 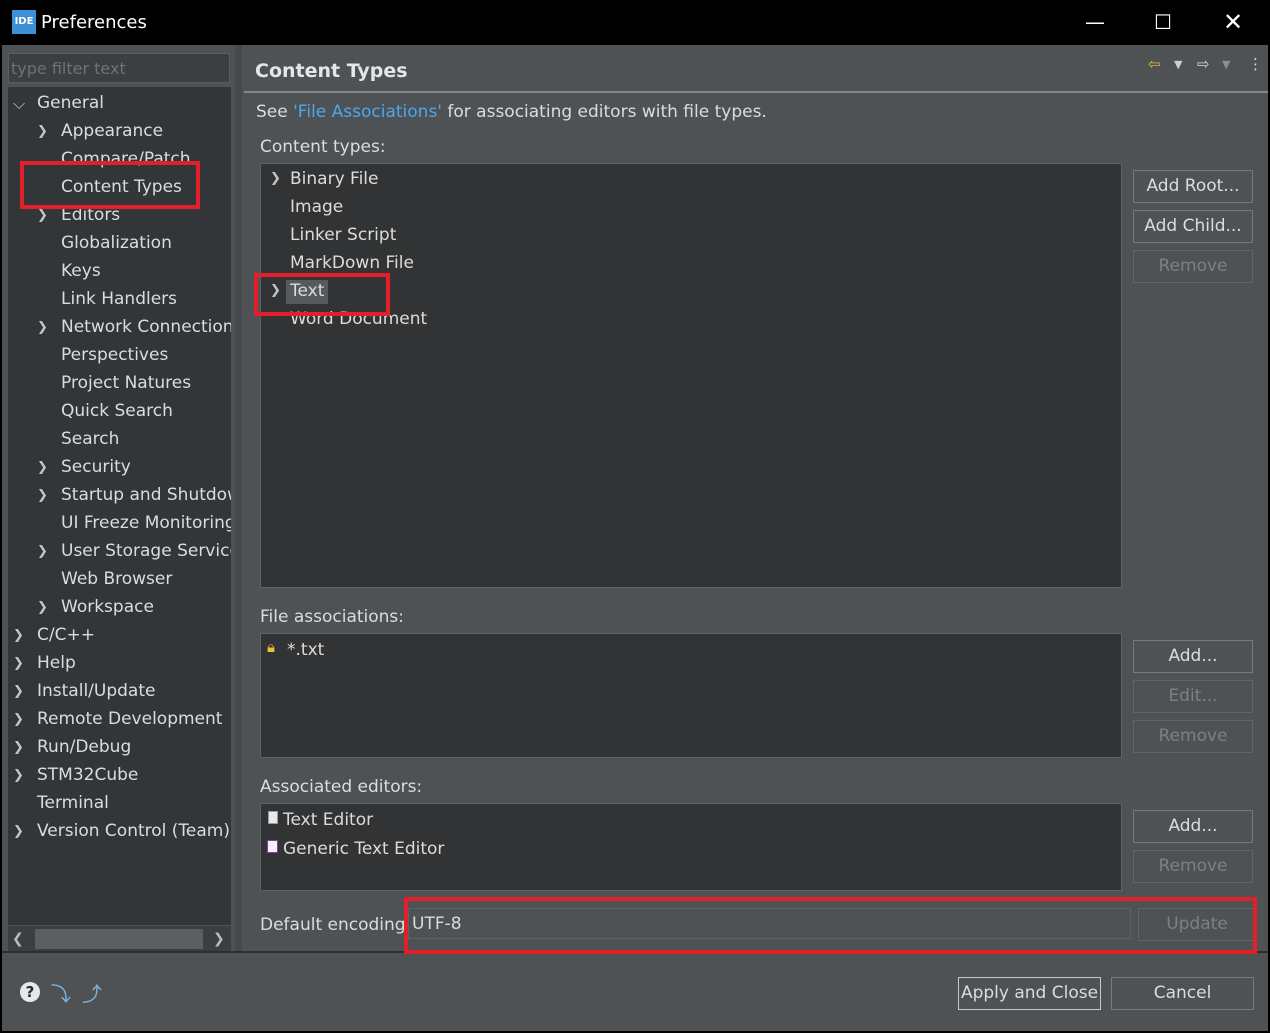 I want to click on tree-item: User Storage Service, so click(x=146, y=551).